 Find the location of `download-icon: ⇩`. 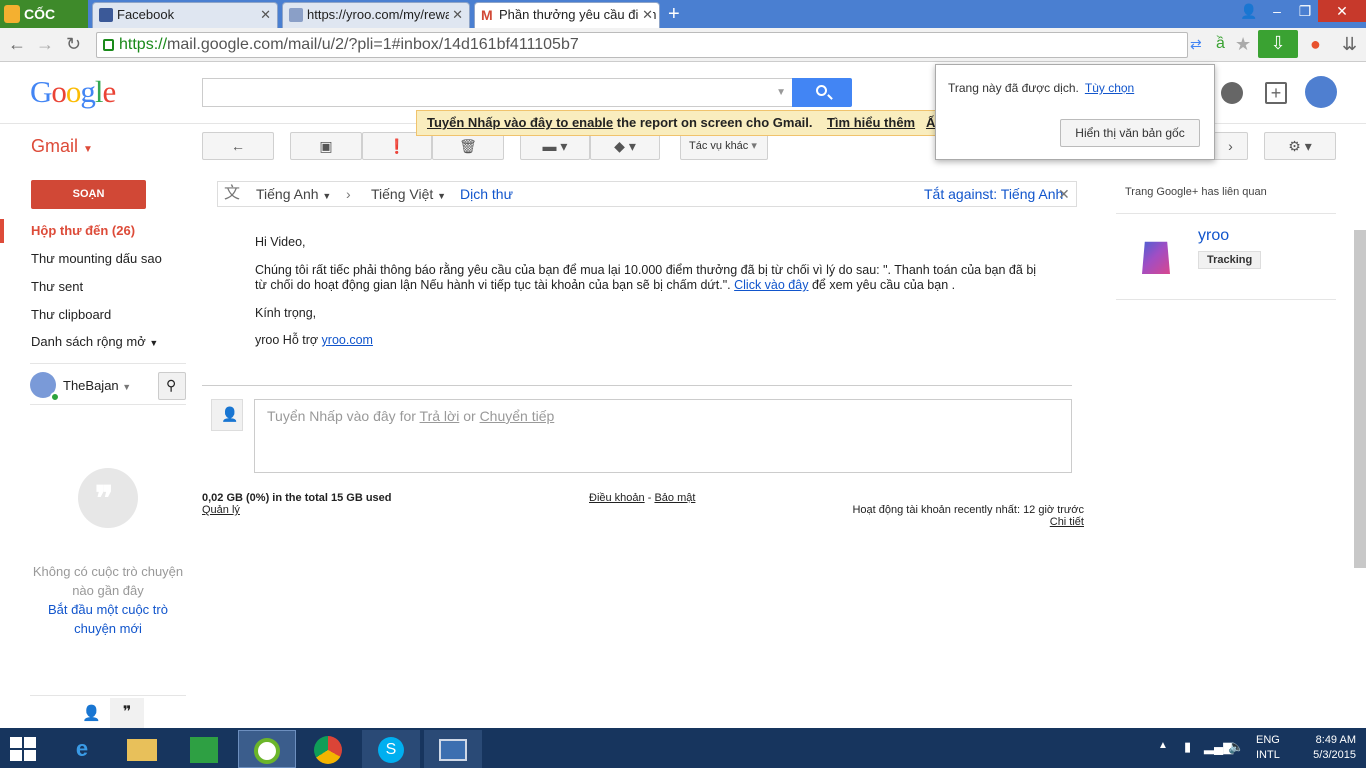

download-icon: ⇩ is located at coordinates (1278, 44).